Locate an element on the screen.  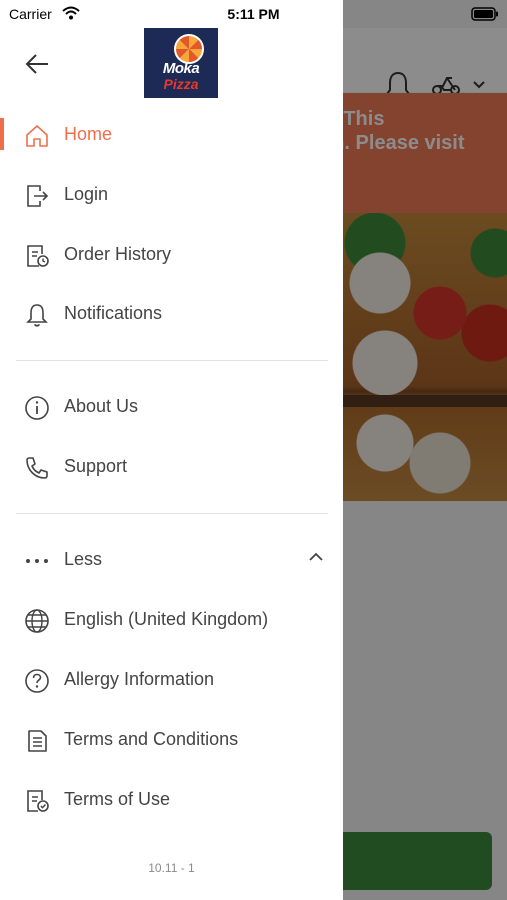
app-version: 10.11 - 1 is located at coordinates (171, 868).